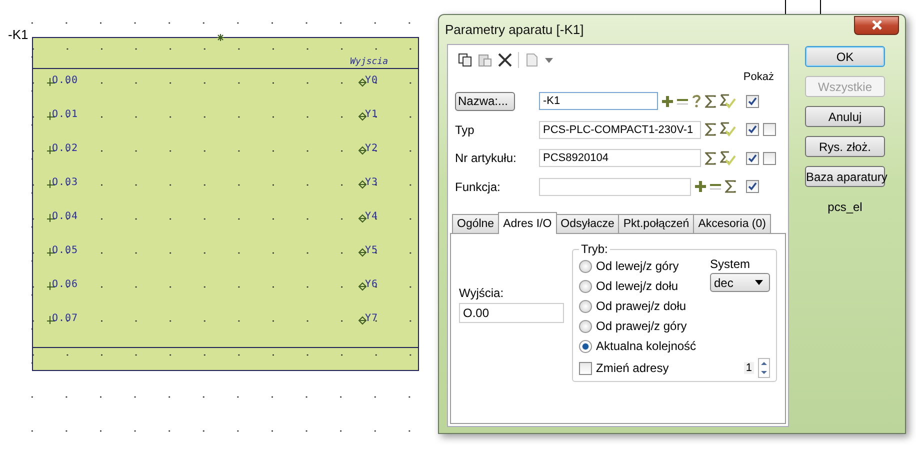 The image size is (916, 456). What do you see at coordinates (588, 223) in the screenshot?
I see `tab: Odsyłacze` at bounding box center [588, 223].